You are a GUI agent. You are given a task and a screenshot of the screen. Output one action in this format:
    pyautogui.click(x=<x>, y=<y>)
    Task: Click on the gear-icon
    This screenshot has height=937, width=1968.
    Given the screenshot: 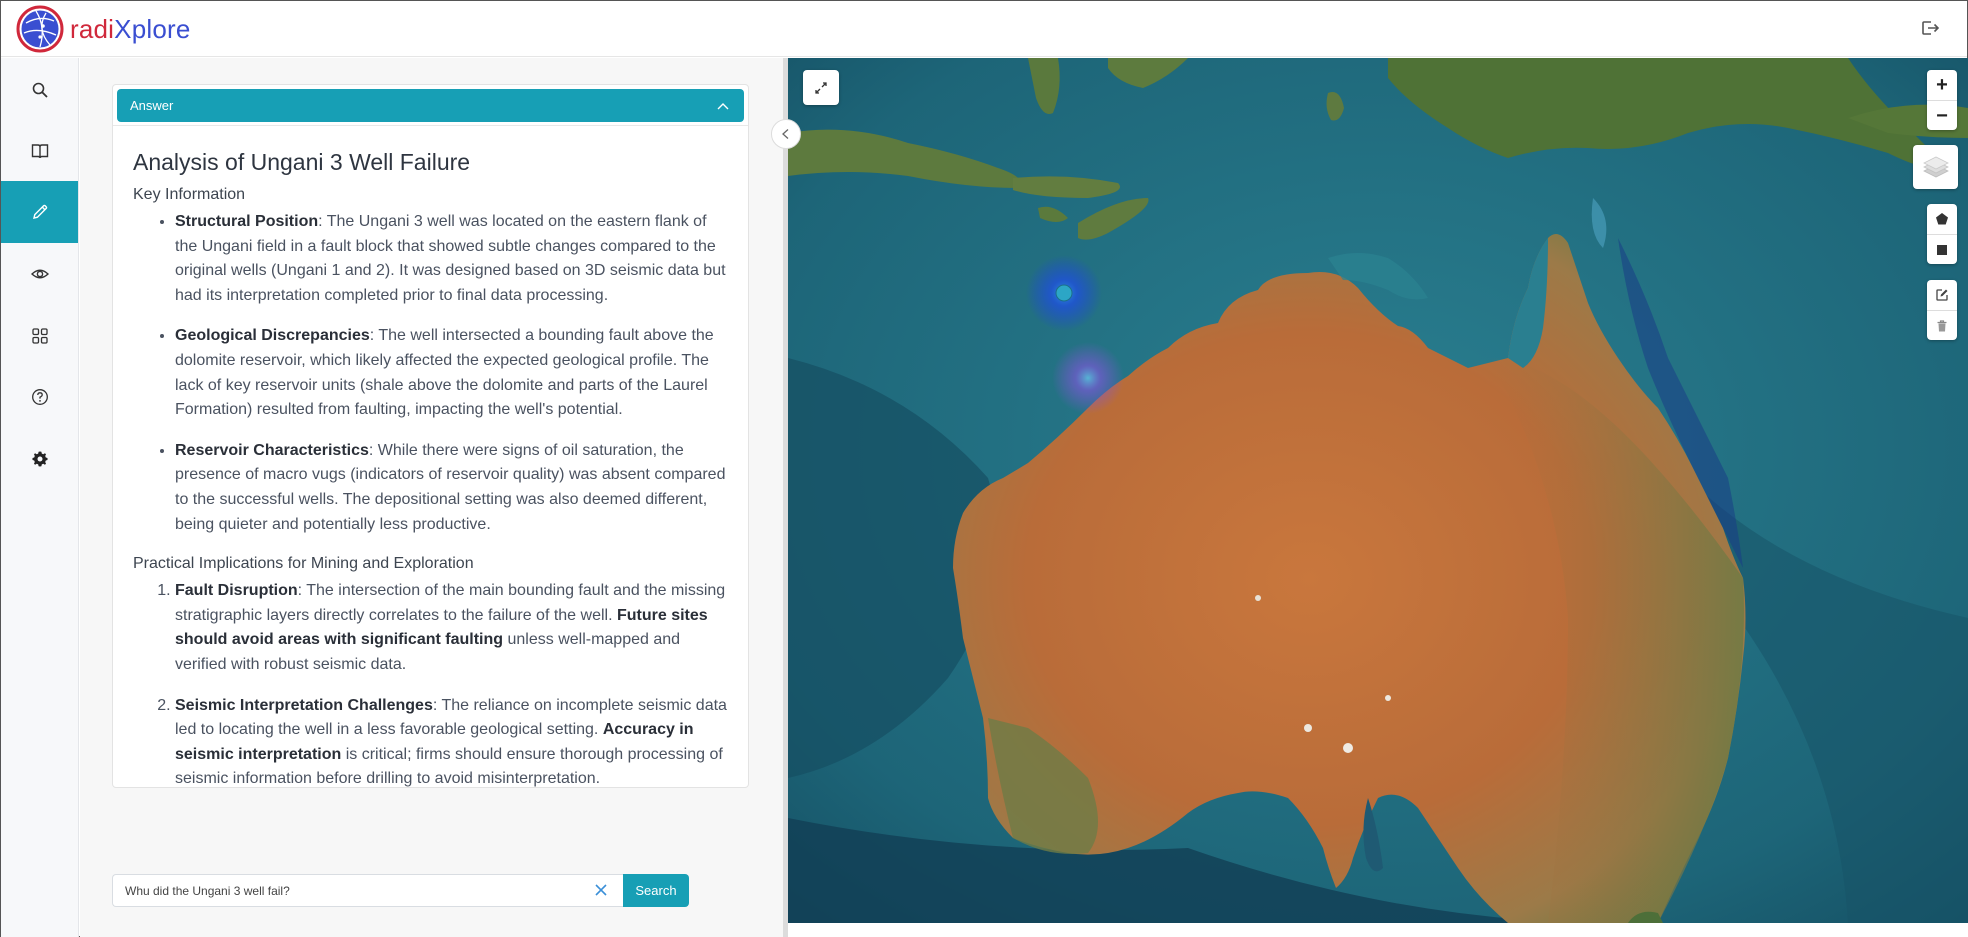 What is the action you would take?
    pyautogui.click(x=39, y=459)
    